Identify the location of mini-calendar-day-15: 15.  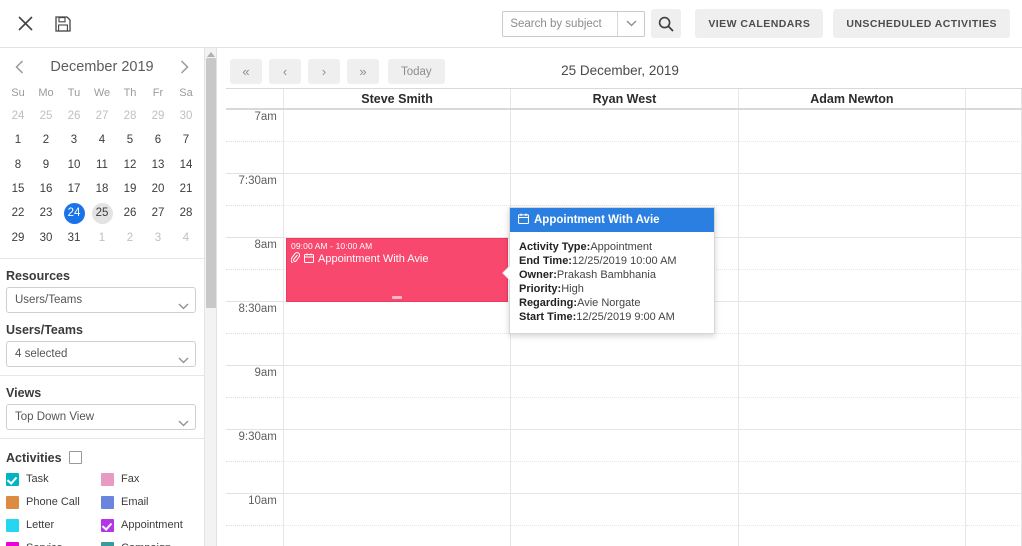
(18, 189).